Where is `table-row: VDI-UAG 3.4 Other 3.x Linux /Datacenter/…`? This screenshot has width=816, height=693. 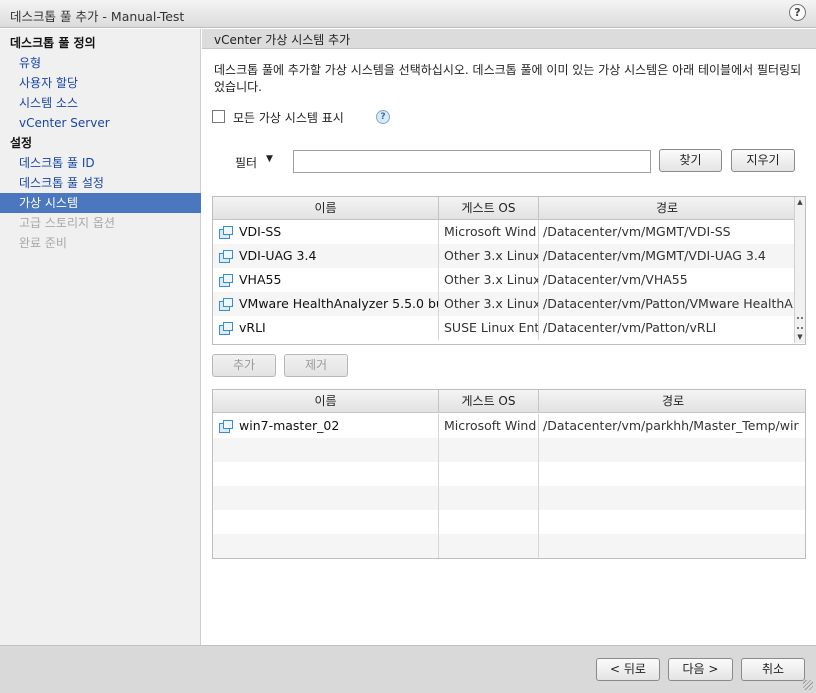 table-row: VDI-UAG 3.4 Other 3.x Linux /Datacenter/… is located at coordinates (504, 256).